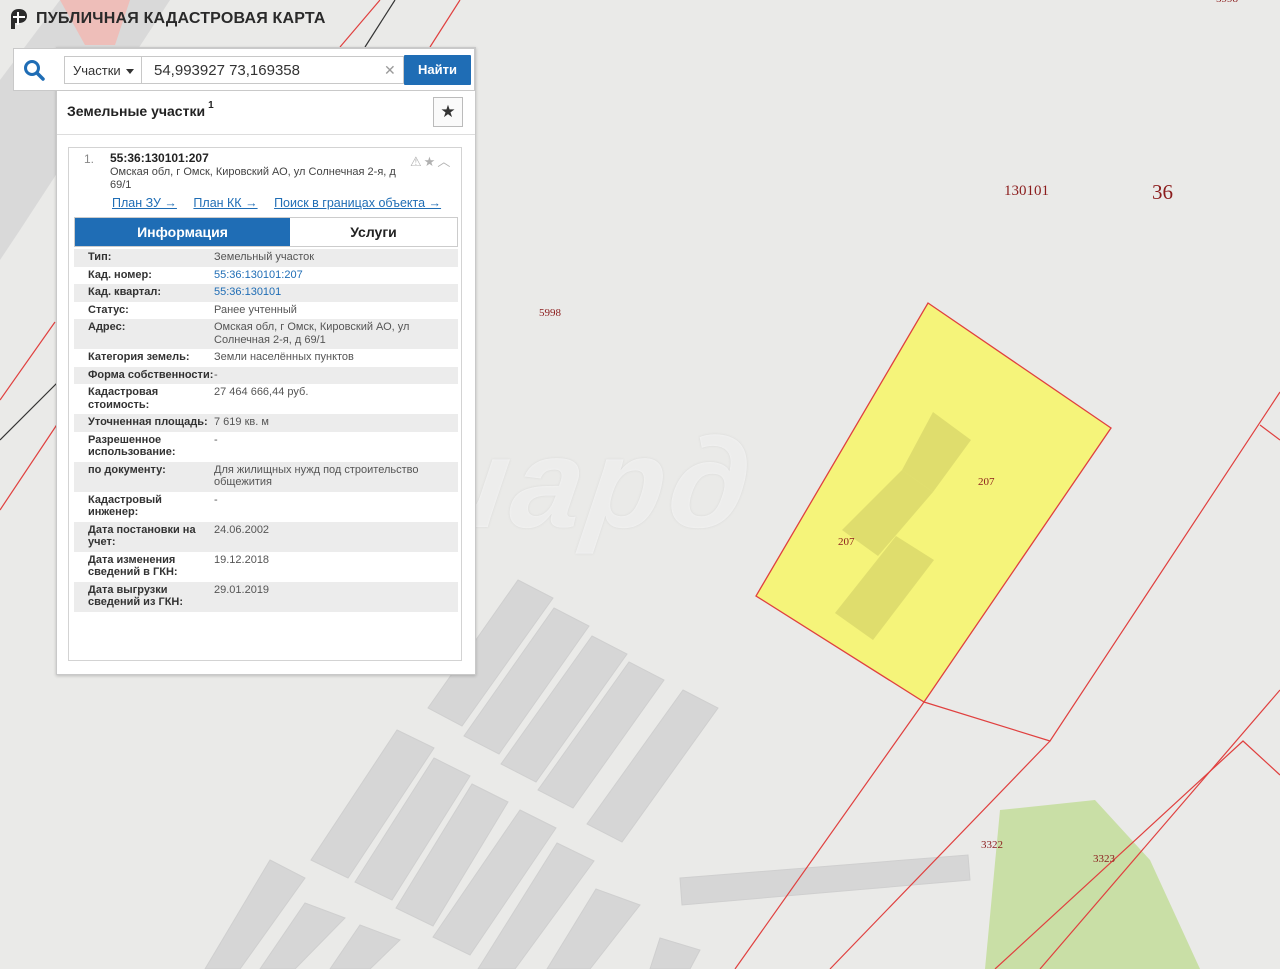  Describe the element at coordinates (19, 19) in the screenshot. I see `app-logo-icon` at that location.